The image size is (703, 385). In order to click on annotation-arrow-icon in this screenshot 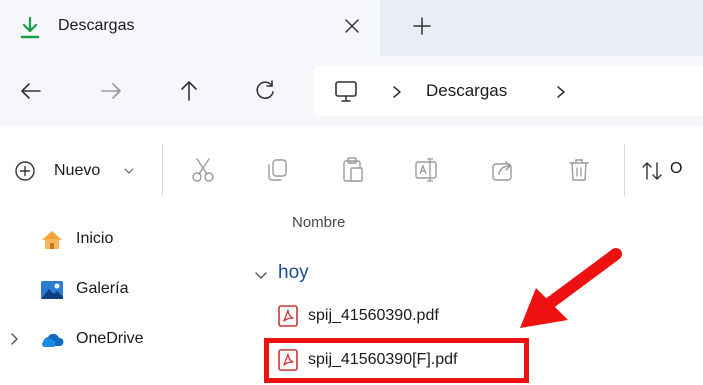, I will do `click(571, 288)`.